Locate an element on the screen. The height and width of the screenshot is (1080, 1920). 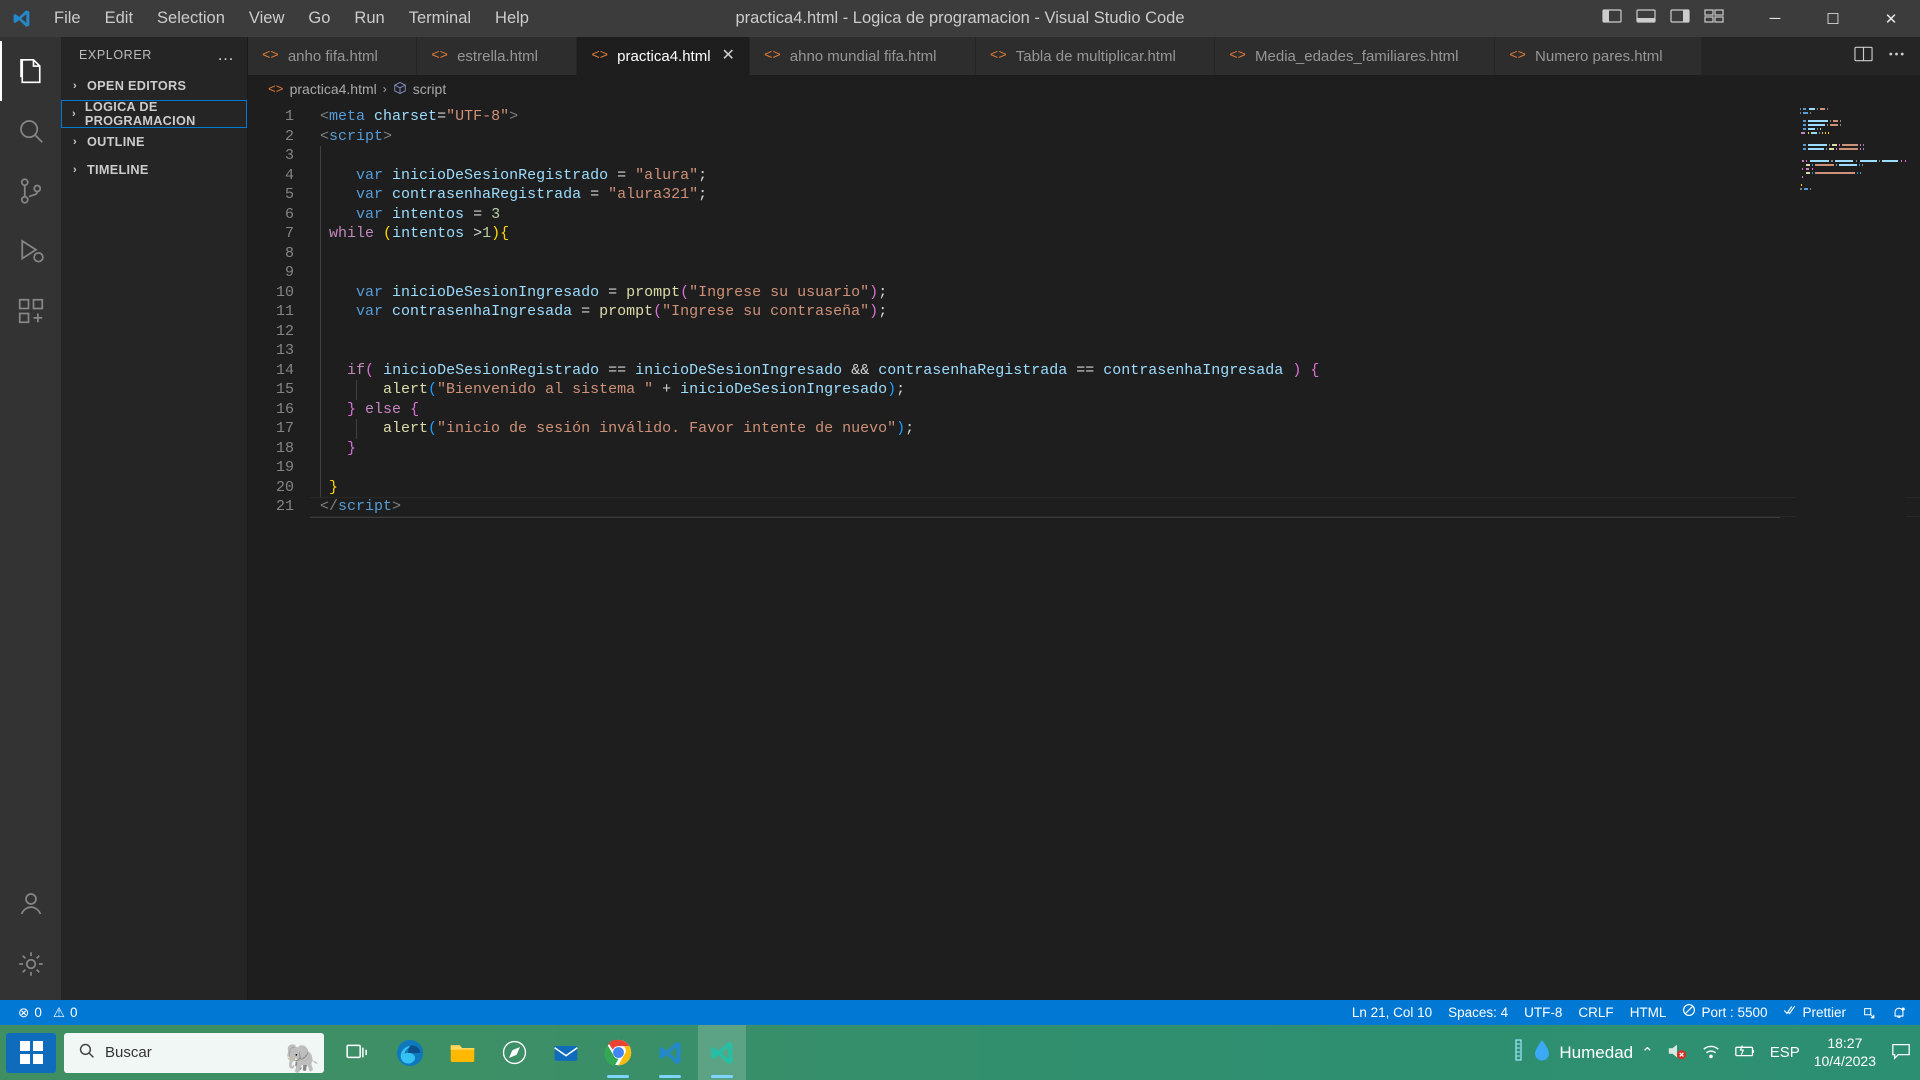
toggle-panel-icon is located at coordinates (1646, 18).